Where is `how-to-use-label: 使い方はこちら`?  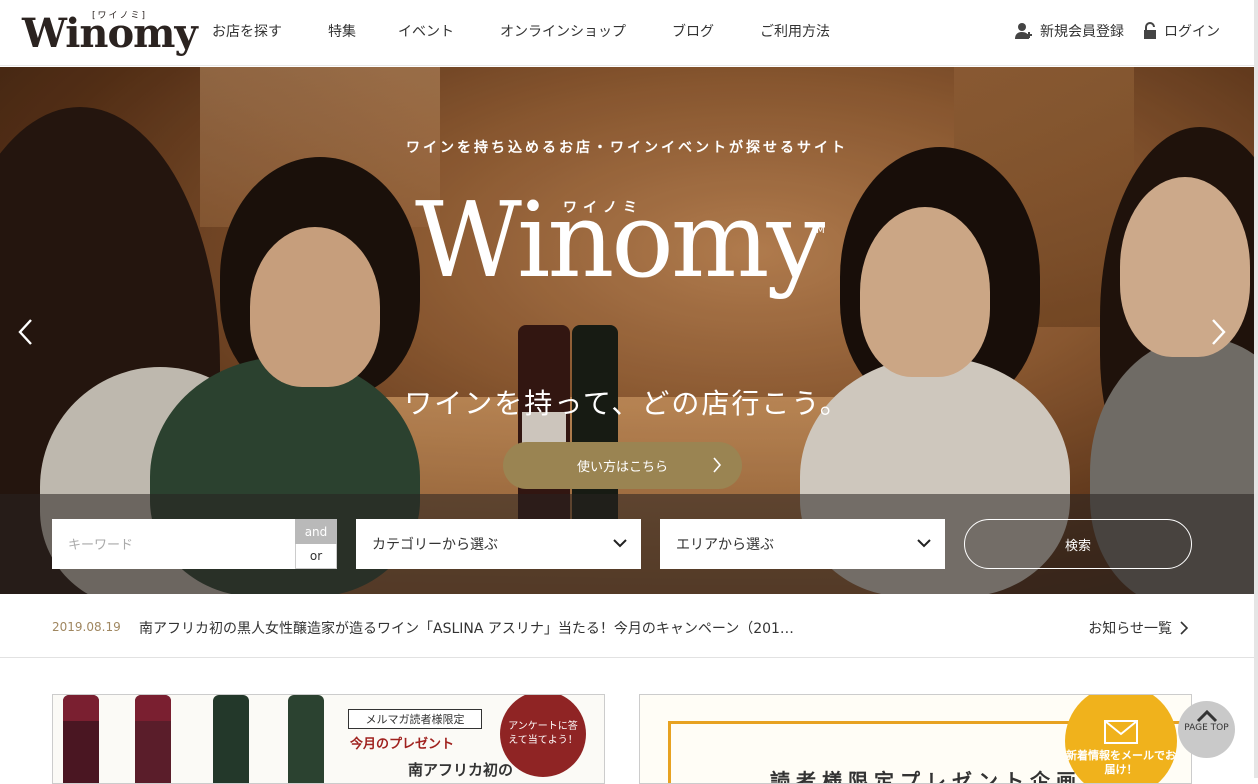
how-to-use-label: 使い方はこちら is located at coordinates (622, 467).